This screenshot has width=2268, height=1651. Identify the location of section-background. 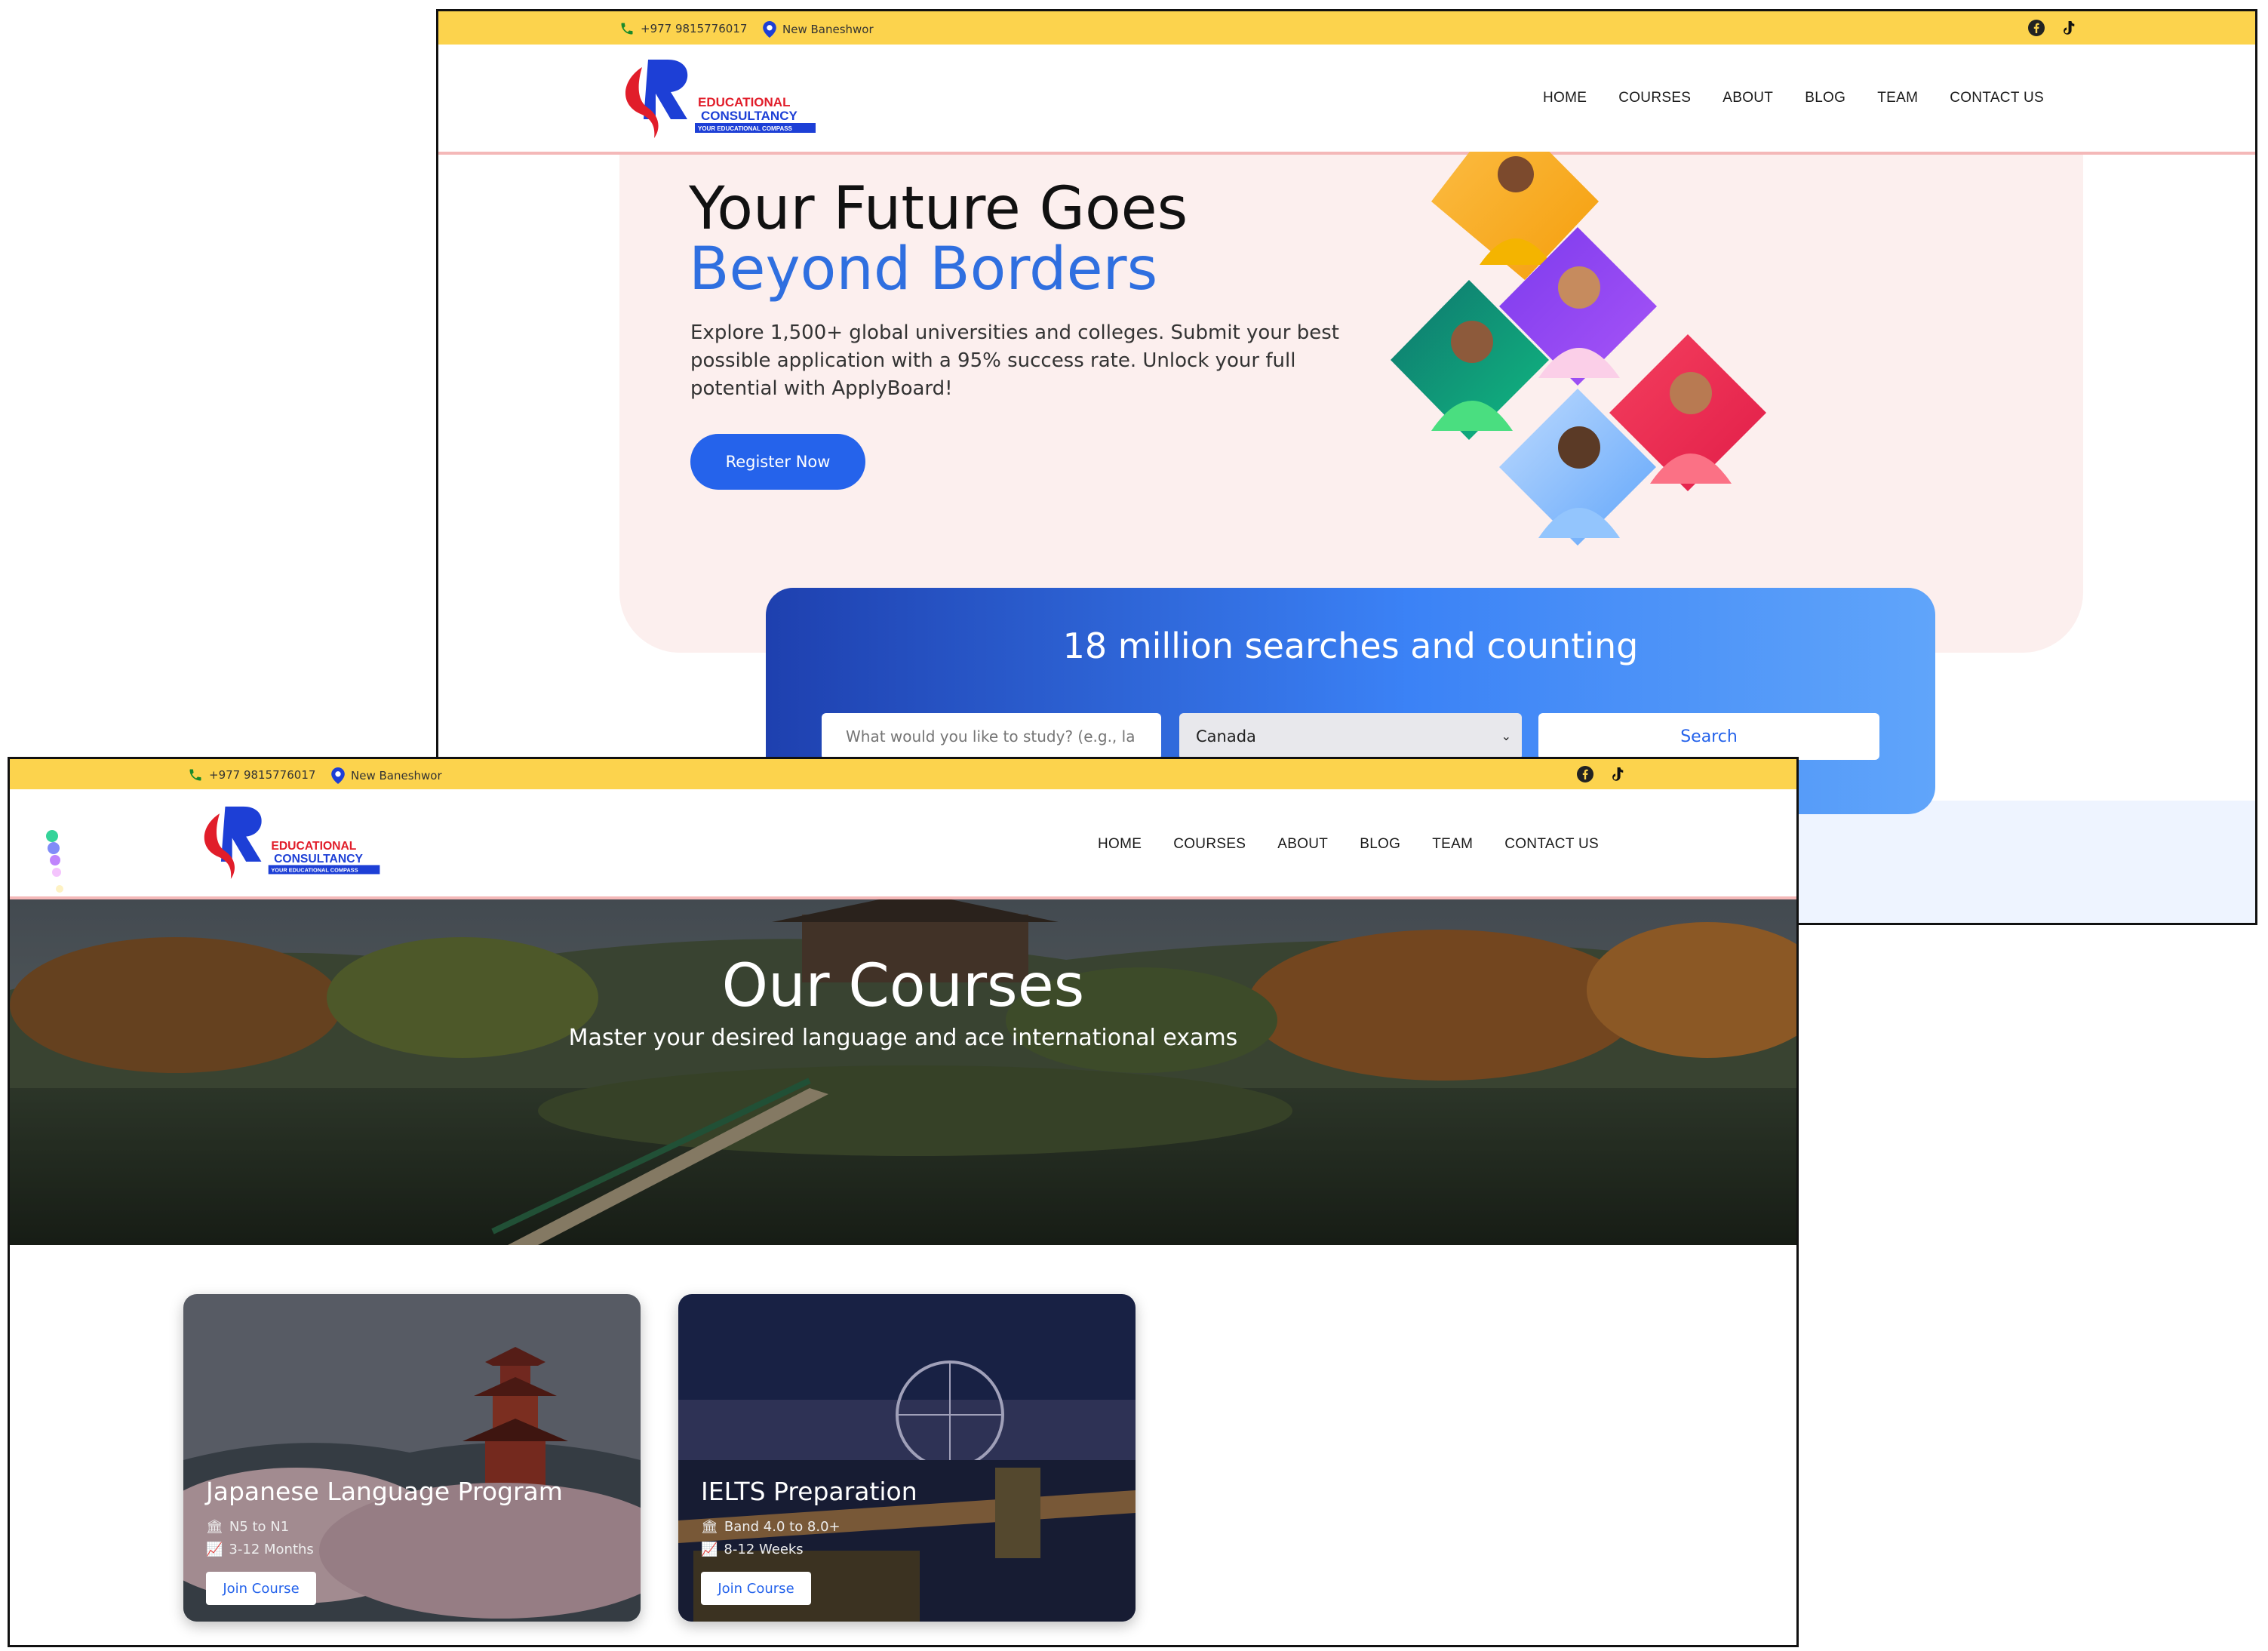
(2025, 862).